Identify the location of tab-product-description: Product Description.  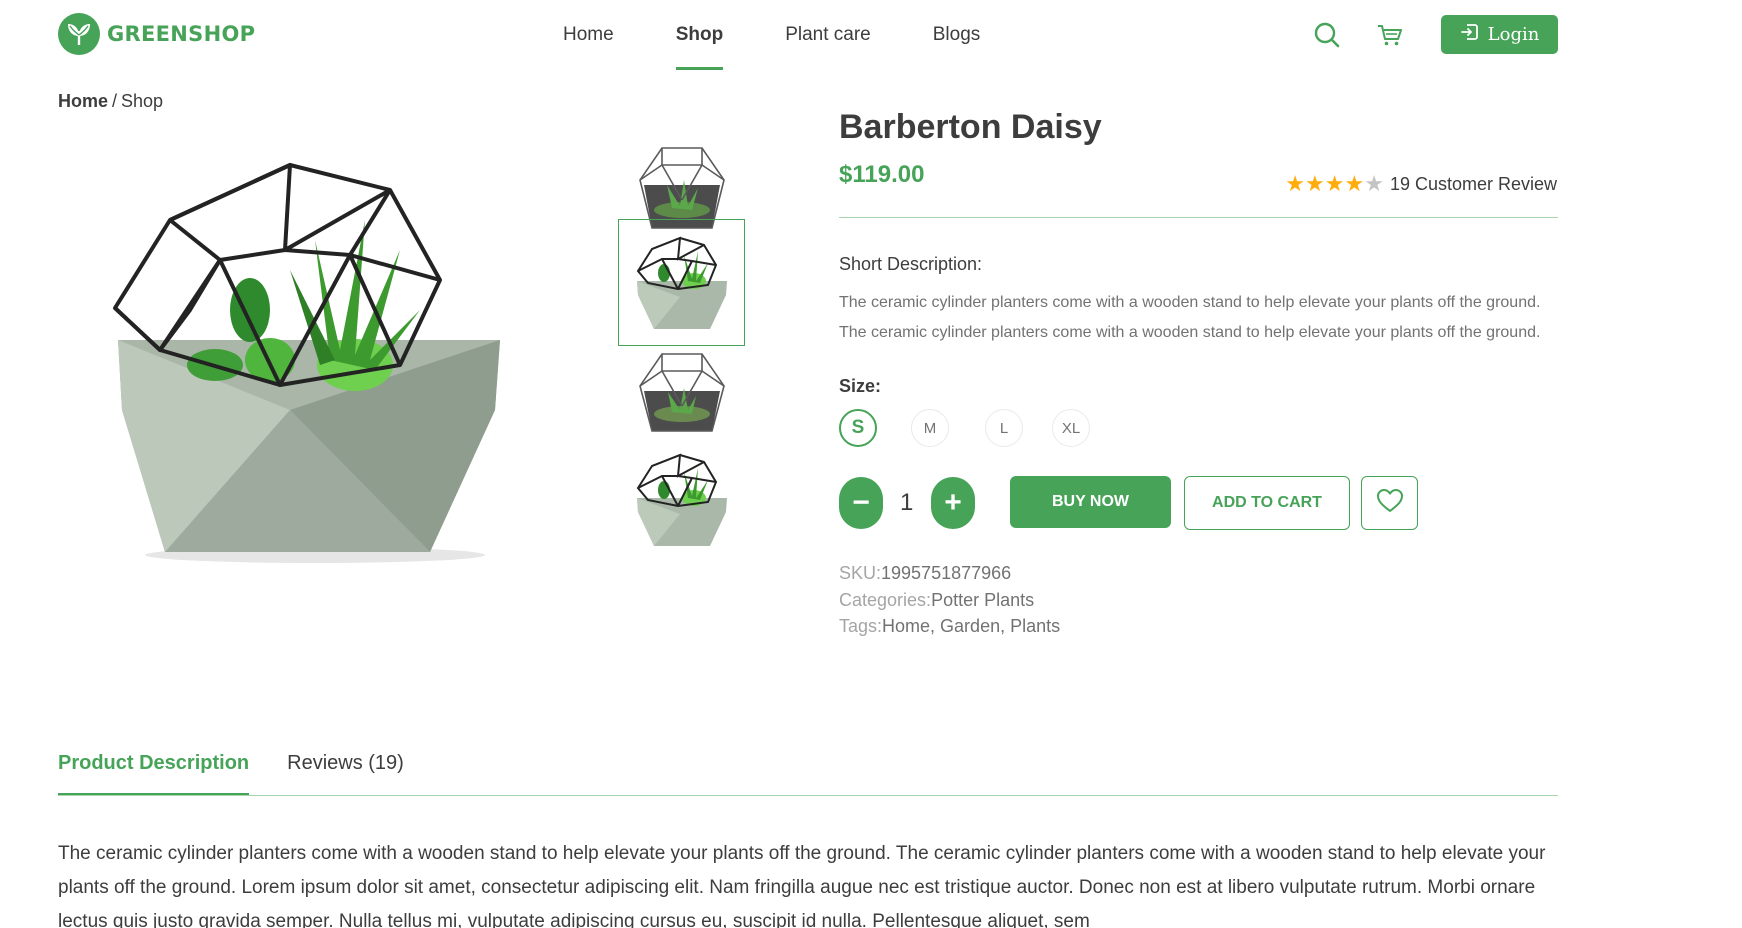
(154, 774).